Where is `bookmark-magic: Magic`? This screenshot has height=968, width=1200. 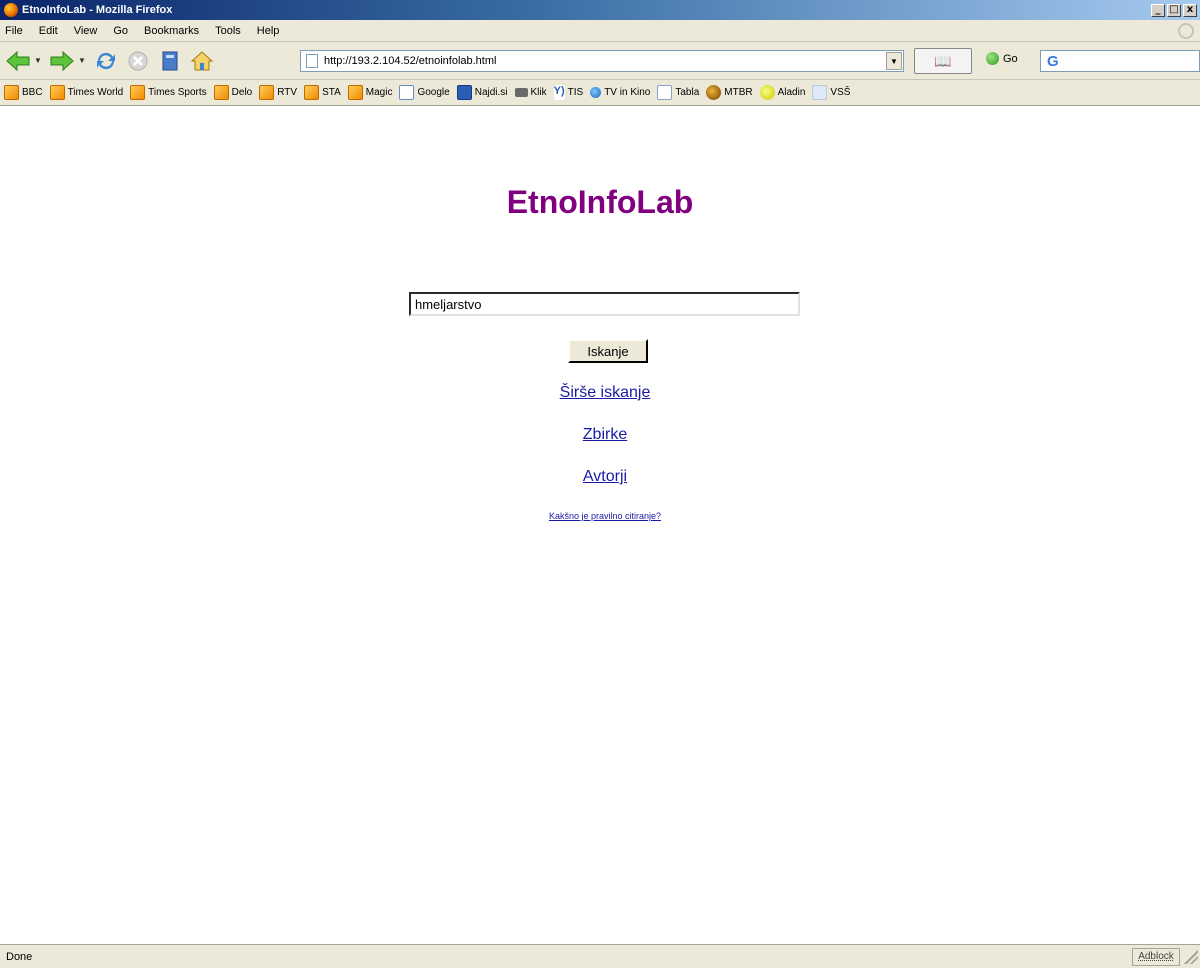
bookmark-magic: Magic is located at coordinates (369, 92).